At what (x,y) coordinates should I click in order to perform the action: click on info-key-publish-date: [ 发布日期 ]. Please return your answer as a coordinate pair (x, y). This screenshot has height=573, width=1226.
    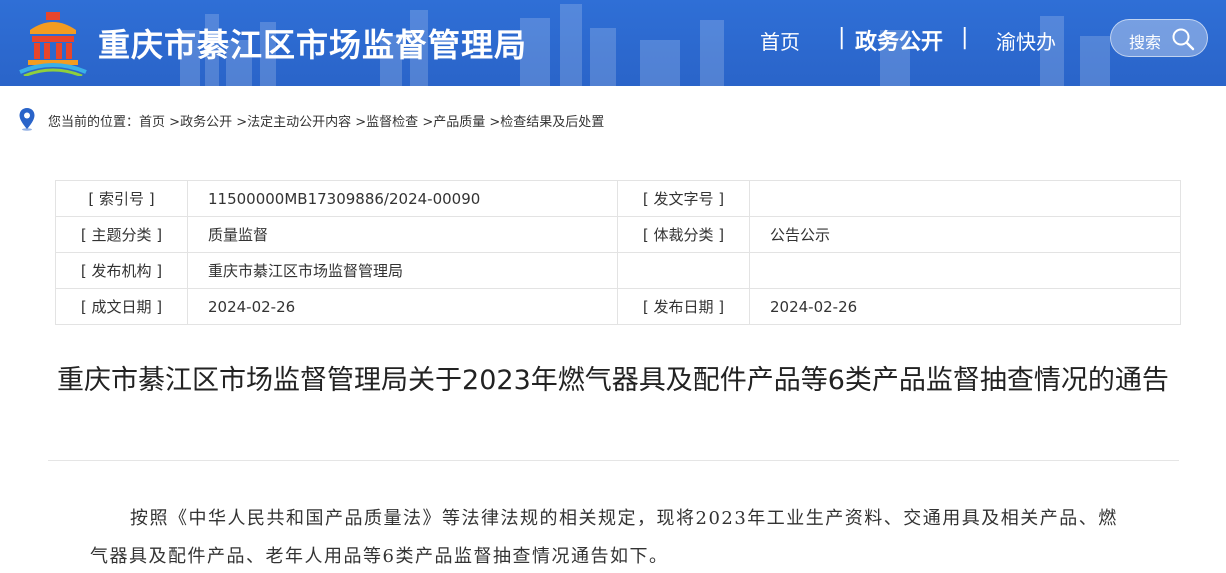
    Looking at the image, I should click on (683, 306).